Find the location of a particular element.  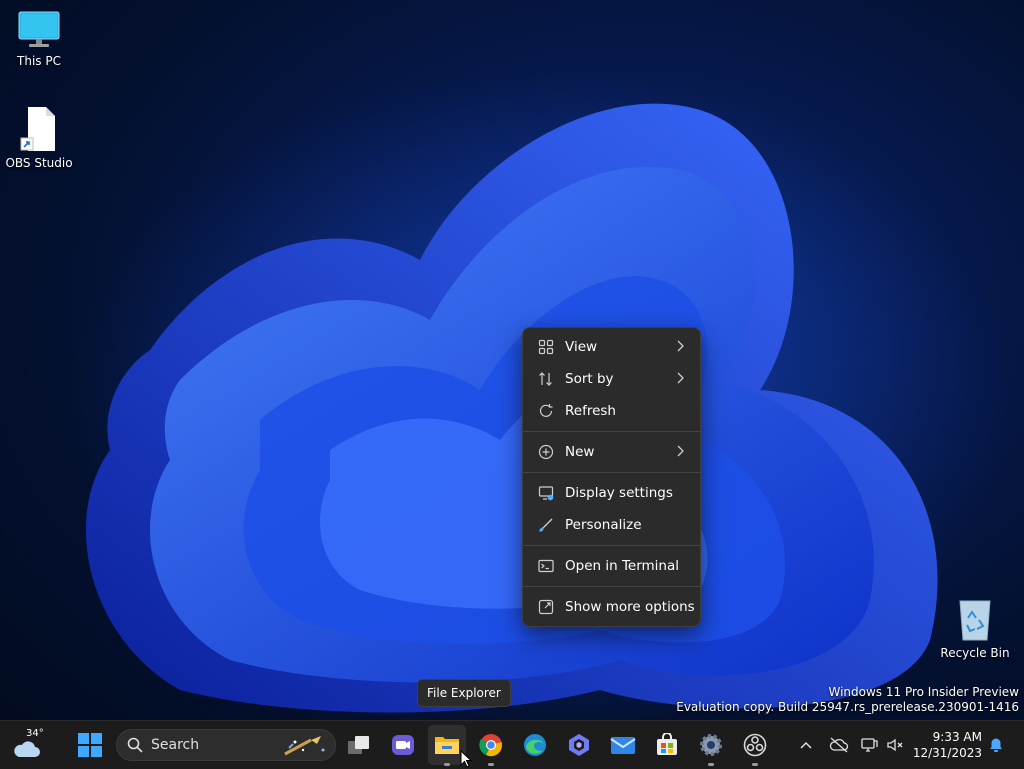

menu-item-label: View is located at coordinates (581, 347).